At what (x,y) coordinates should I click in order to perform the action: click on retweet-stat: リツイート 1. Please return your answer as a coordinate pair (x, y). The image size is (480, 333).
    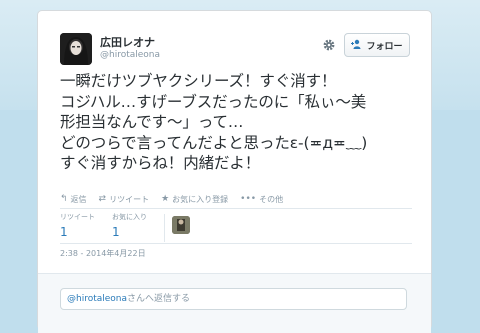
    Looking at the image, I should click on (77, 225).